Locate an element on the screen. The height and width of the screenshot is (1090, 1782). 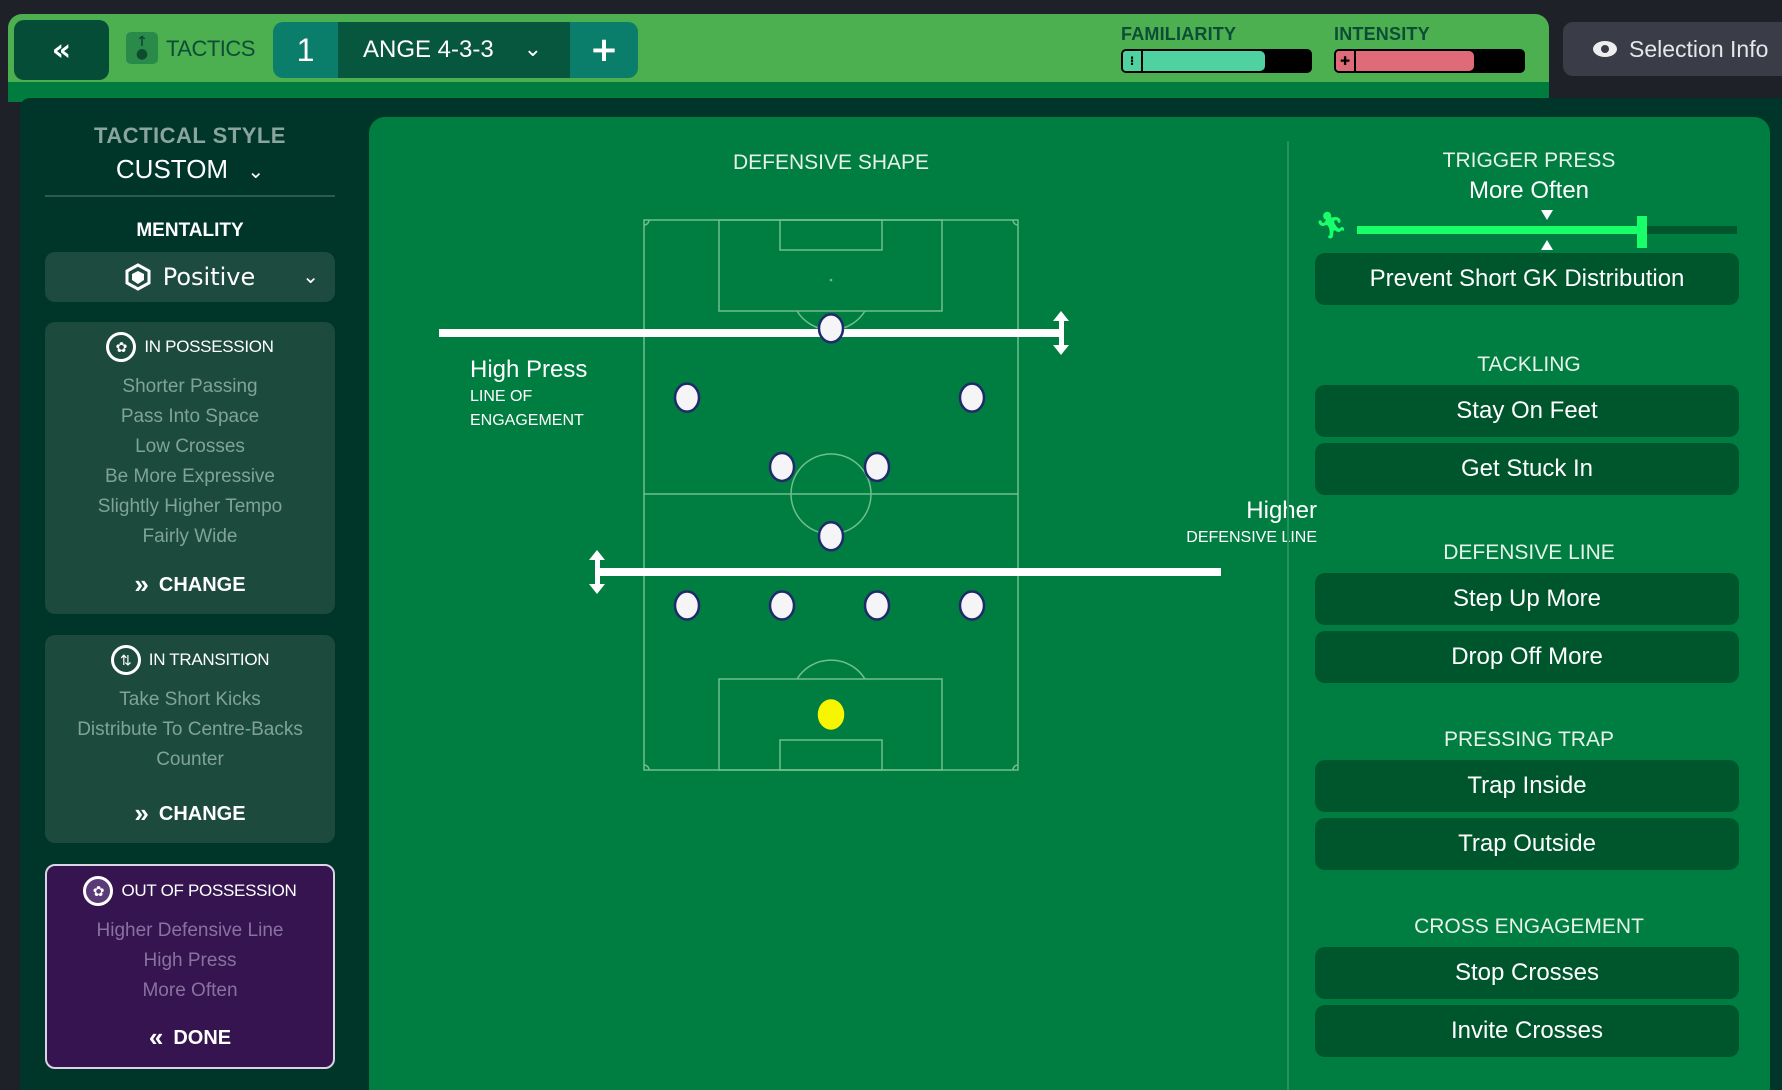
trap-inside-button: Trap Inside is located at coordinates (1527, 786).